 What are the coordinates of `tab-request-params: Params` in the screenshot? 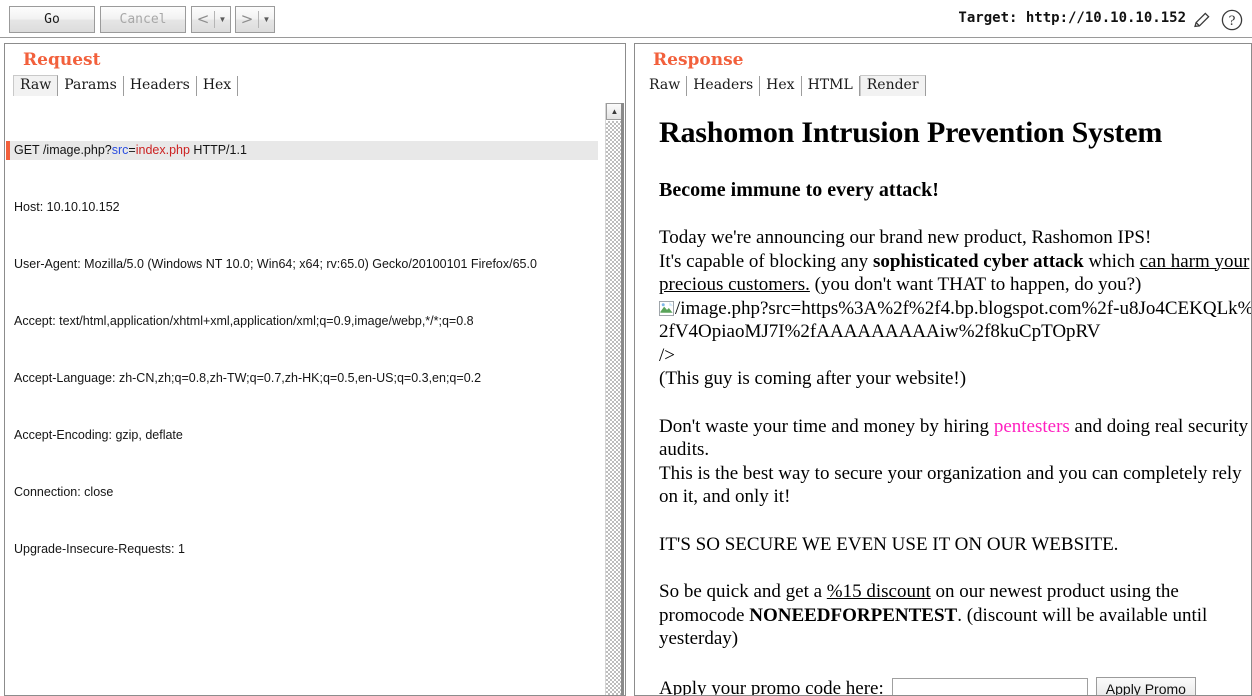 It's located at (91, 86).